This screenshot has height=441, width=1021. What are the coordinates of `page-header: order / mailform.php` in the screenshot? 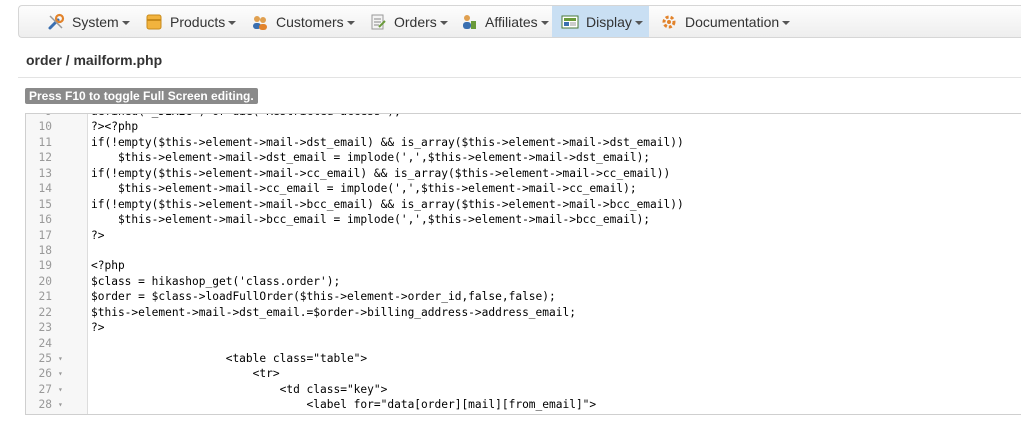 It's located at (519, 60).